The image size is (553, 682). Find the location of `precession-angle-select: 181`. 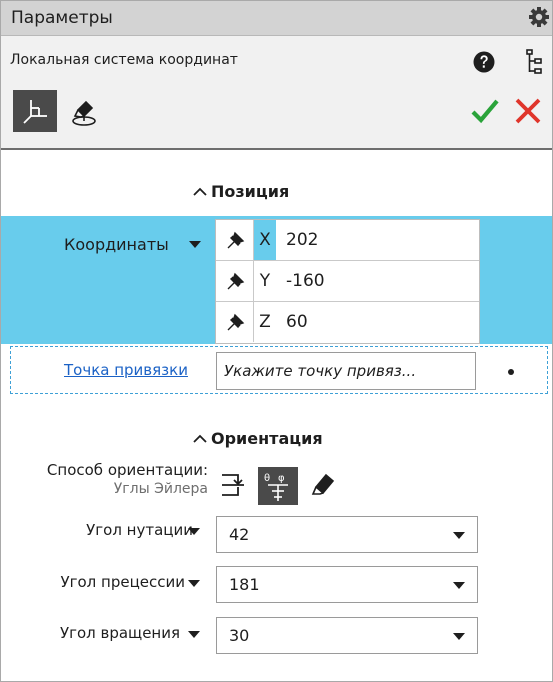

precession-angle-select: 181 is located at coordinates (347, 584).